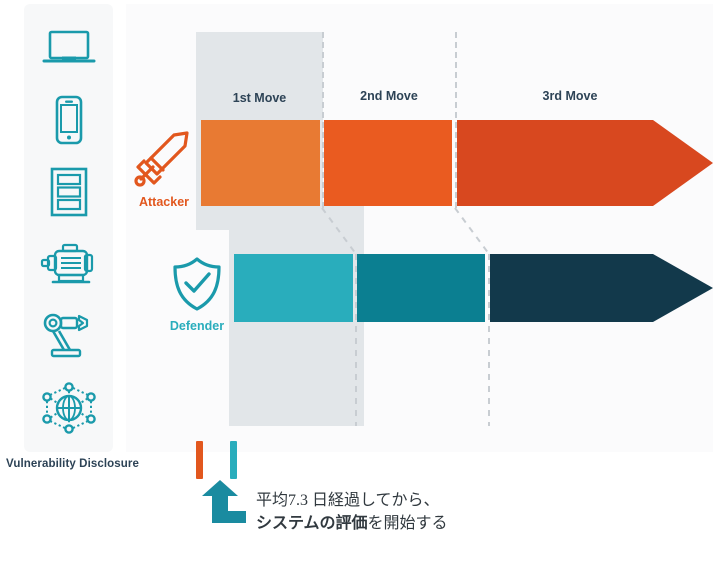  What do you see at coordinates (421, 288) in the screenshot?
I see `defender-bar-move2` at bounding box center [421, 288].